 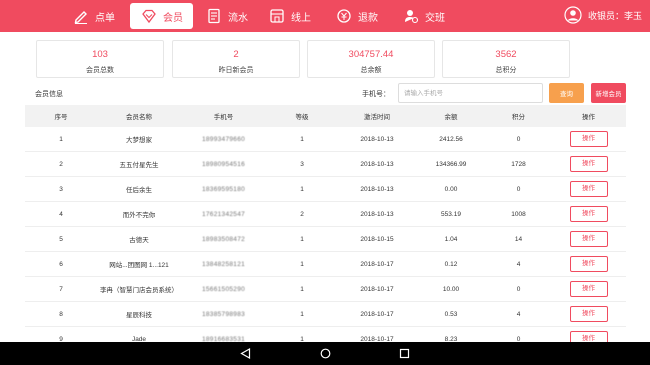 I want to click on cell-balance: 553.19, so click(x=451, y=214).